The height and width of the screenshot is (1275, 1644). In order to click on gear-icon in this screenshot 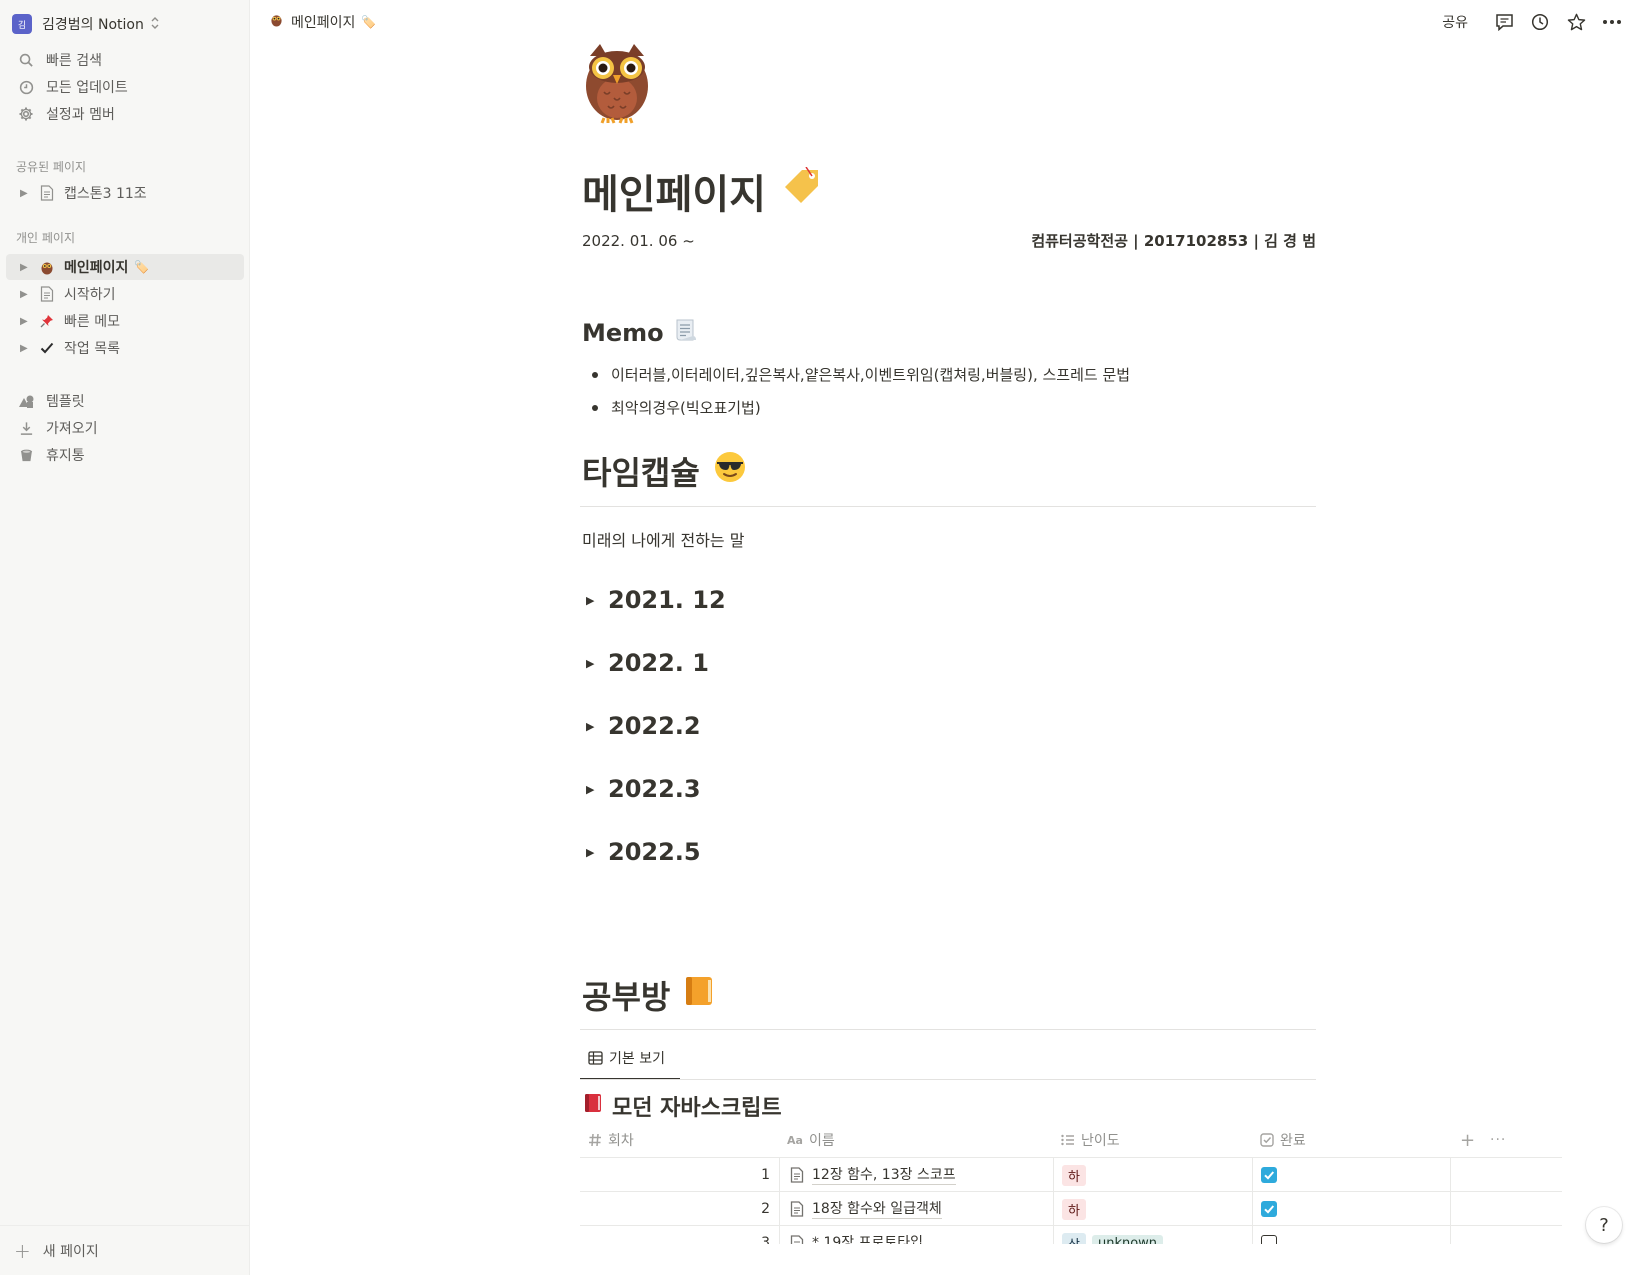, I will do `click(26, 114)`.